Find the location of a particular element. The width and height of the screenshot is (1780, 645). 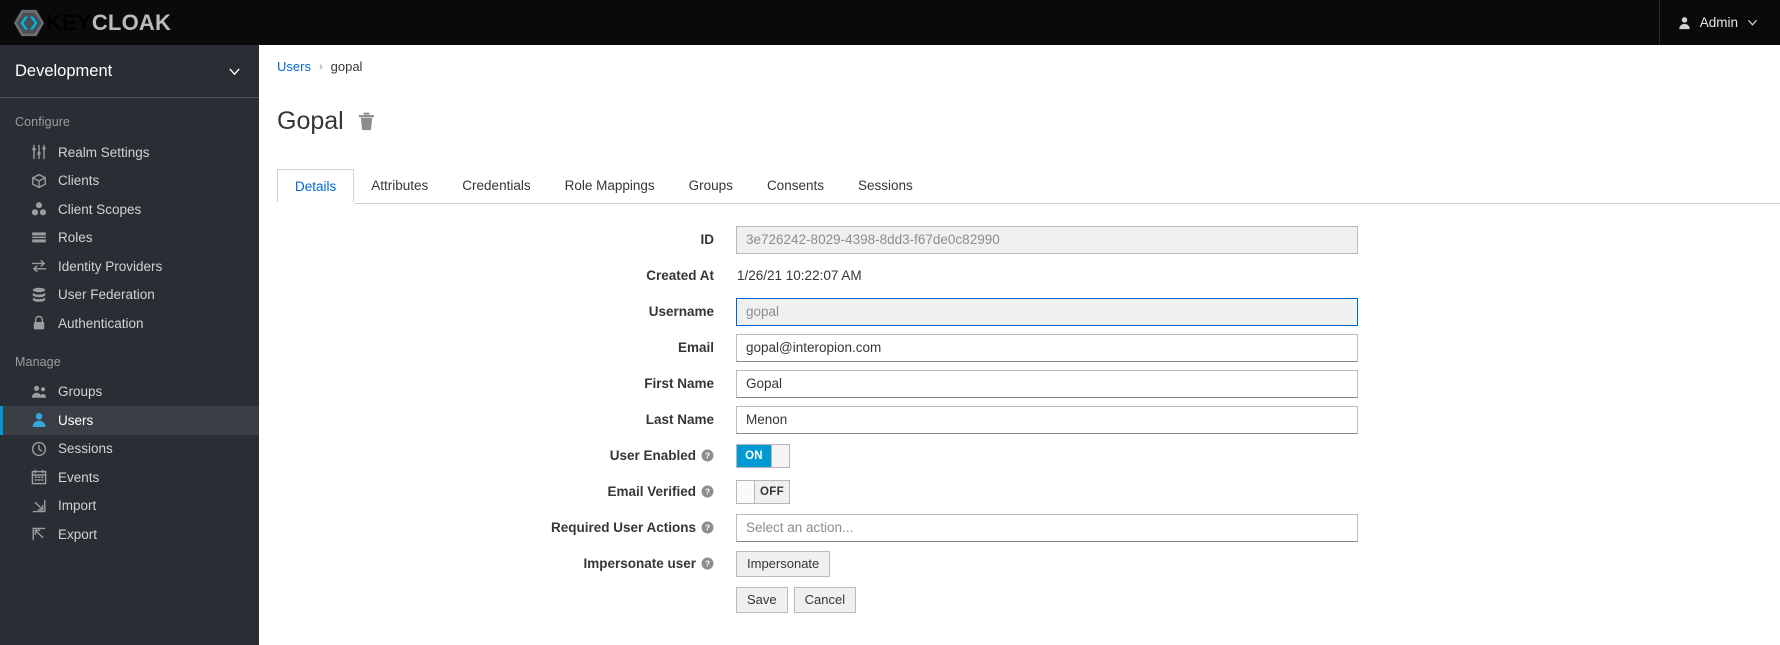

sidebar-section-title: Manage is located at coordinates (38, 361).